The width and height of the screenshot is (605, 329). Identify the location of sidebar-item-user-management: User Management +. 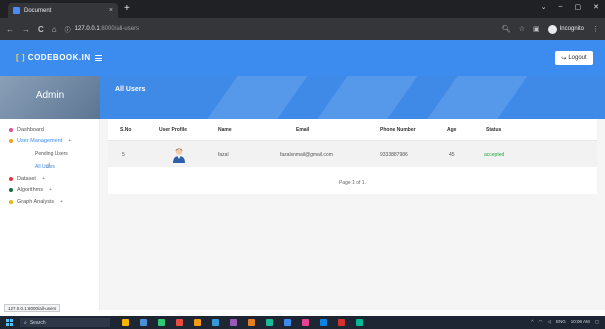
(40, 141).